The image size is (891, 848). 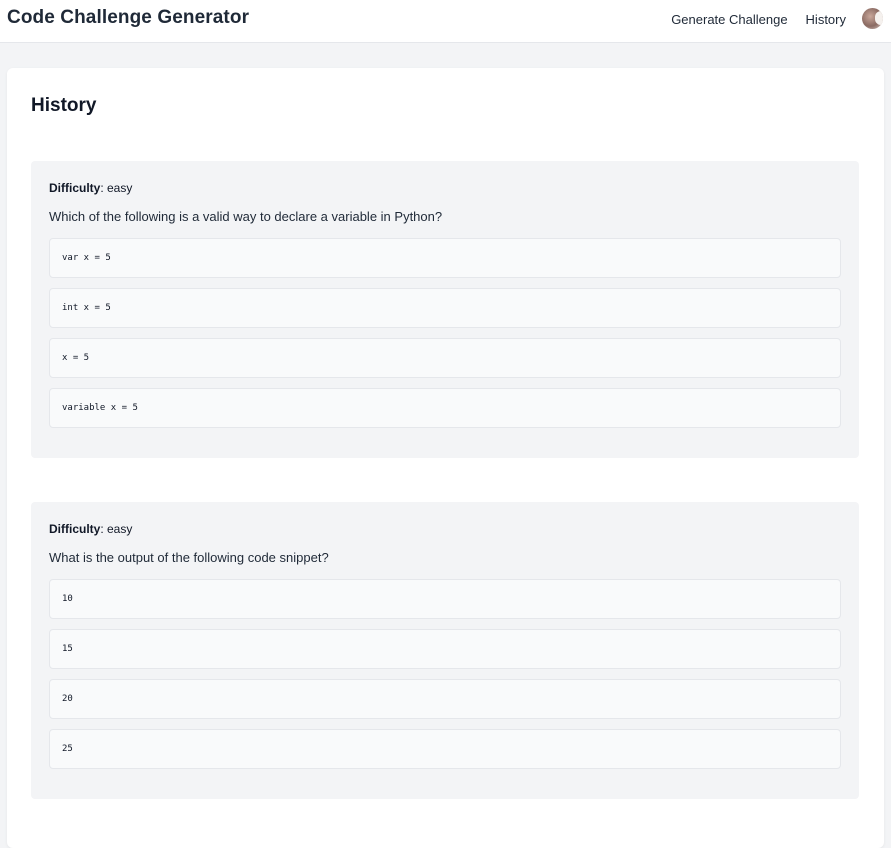 I want to click on page-title: History, so click(x=64, y=105).